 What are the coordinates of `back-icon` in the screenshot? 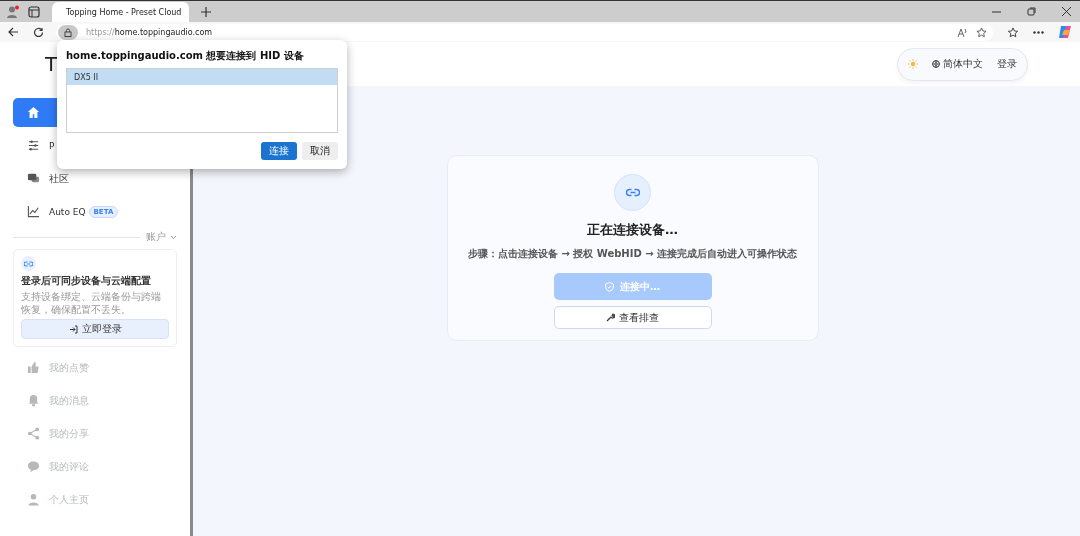 It's located at (13, 32).